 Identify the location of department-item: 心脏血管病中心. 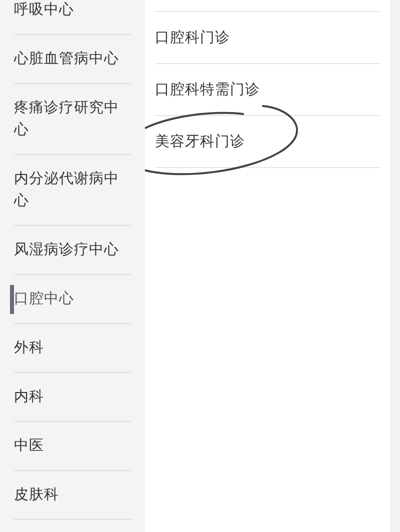
(72, 59).